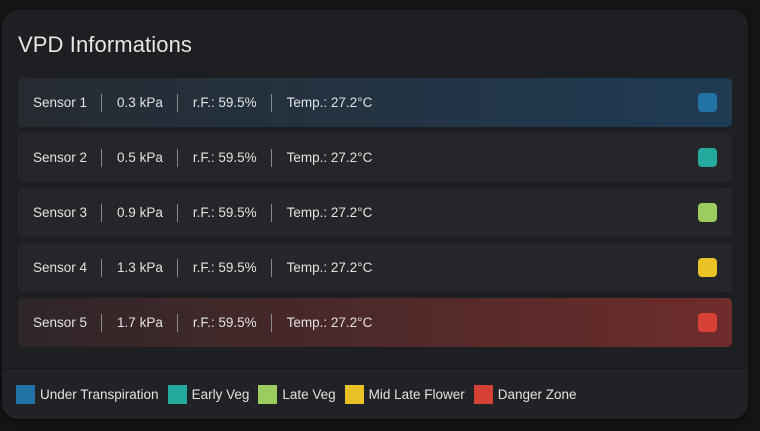 The width and height of the screenshot is (760, 431). Describe the element at coordinates (60, 322) in the screenshot. I see `sensor-name: Sensor 5` at that location.